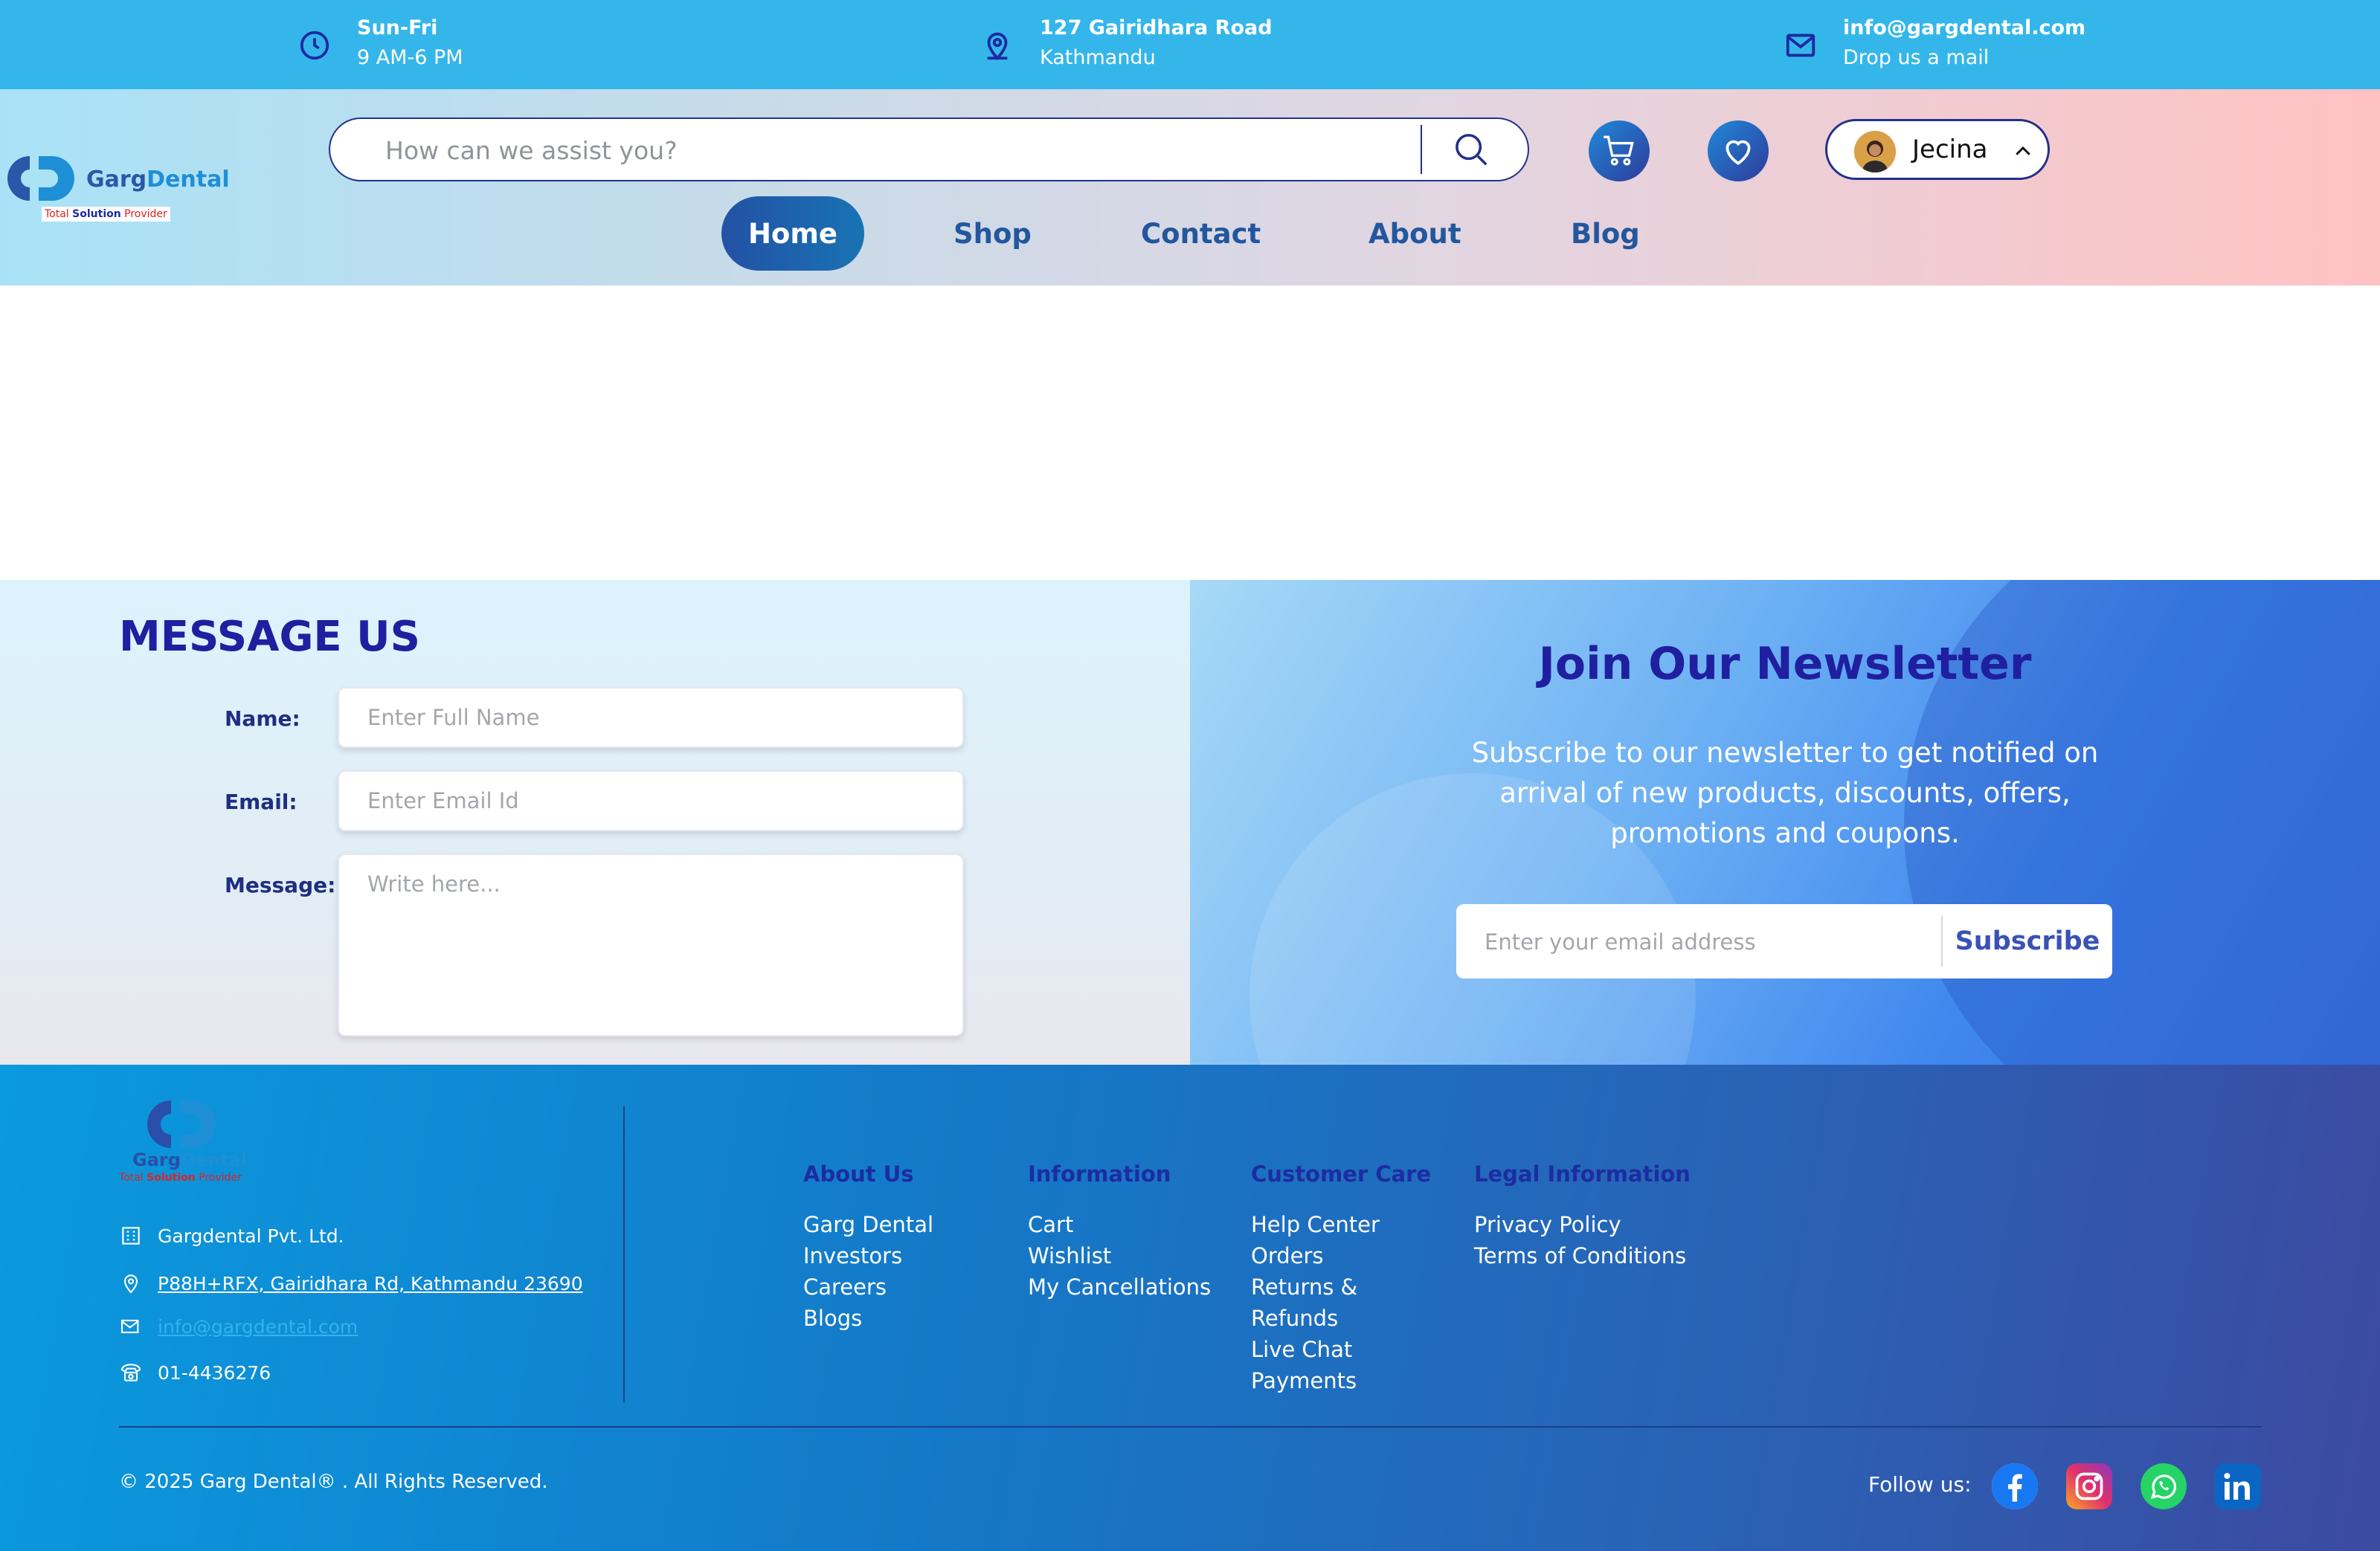 The width and height of the screenshot is (2380, 1551). I want to click on search-icon, so click(1472, 150).